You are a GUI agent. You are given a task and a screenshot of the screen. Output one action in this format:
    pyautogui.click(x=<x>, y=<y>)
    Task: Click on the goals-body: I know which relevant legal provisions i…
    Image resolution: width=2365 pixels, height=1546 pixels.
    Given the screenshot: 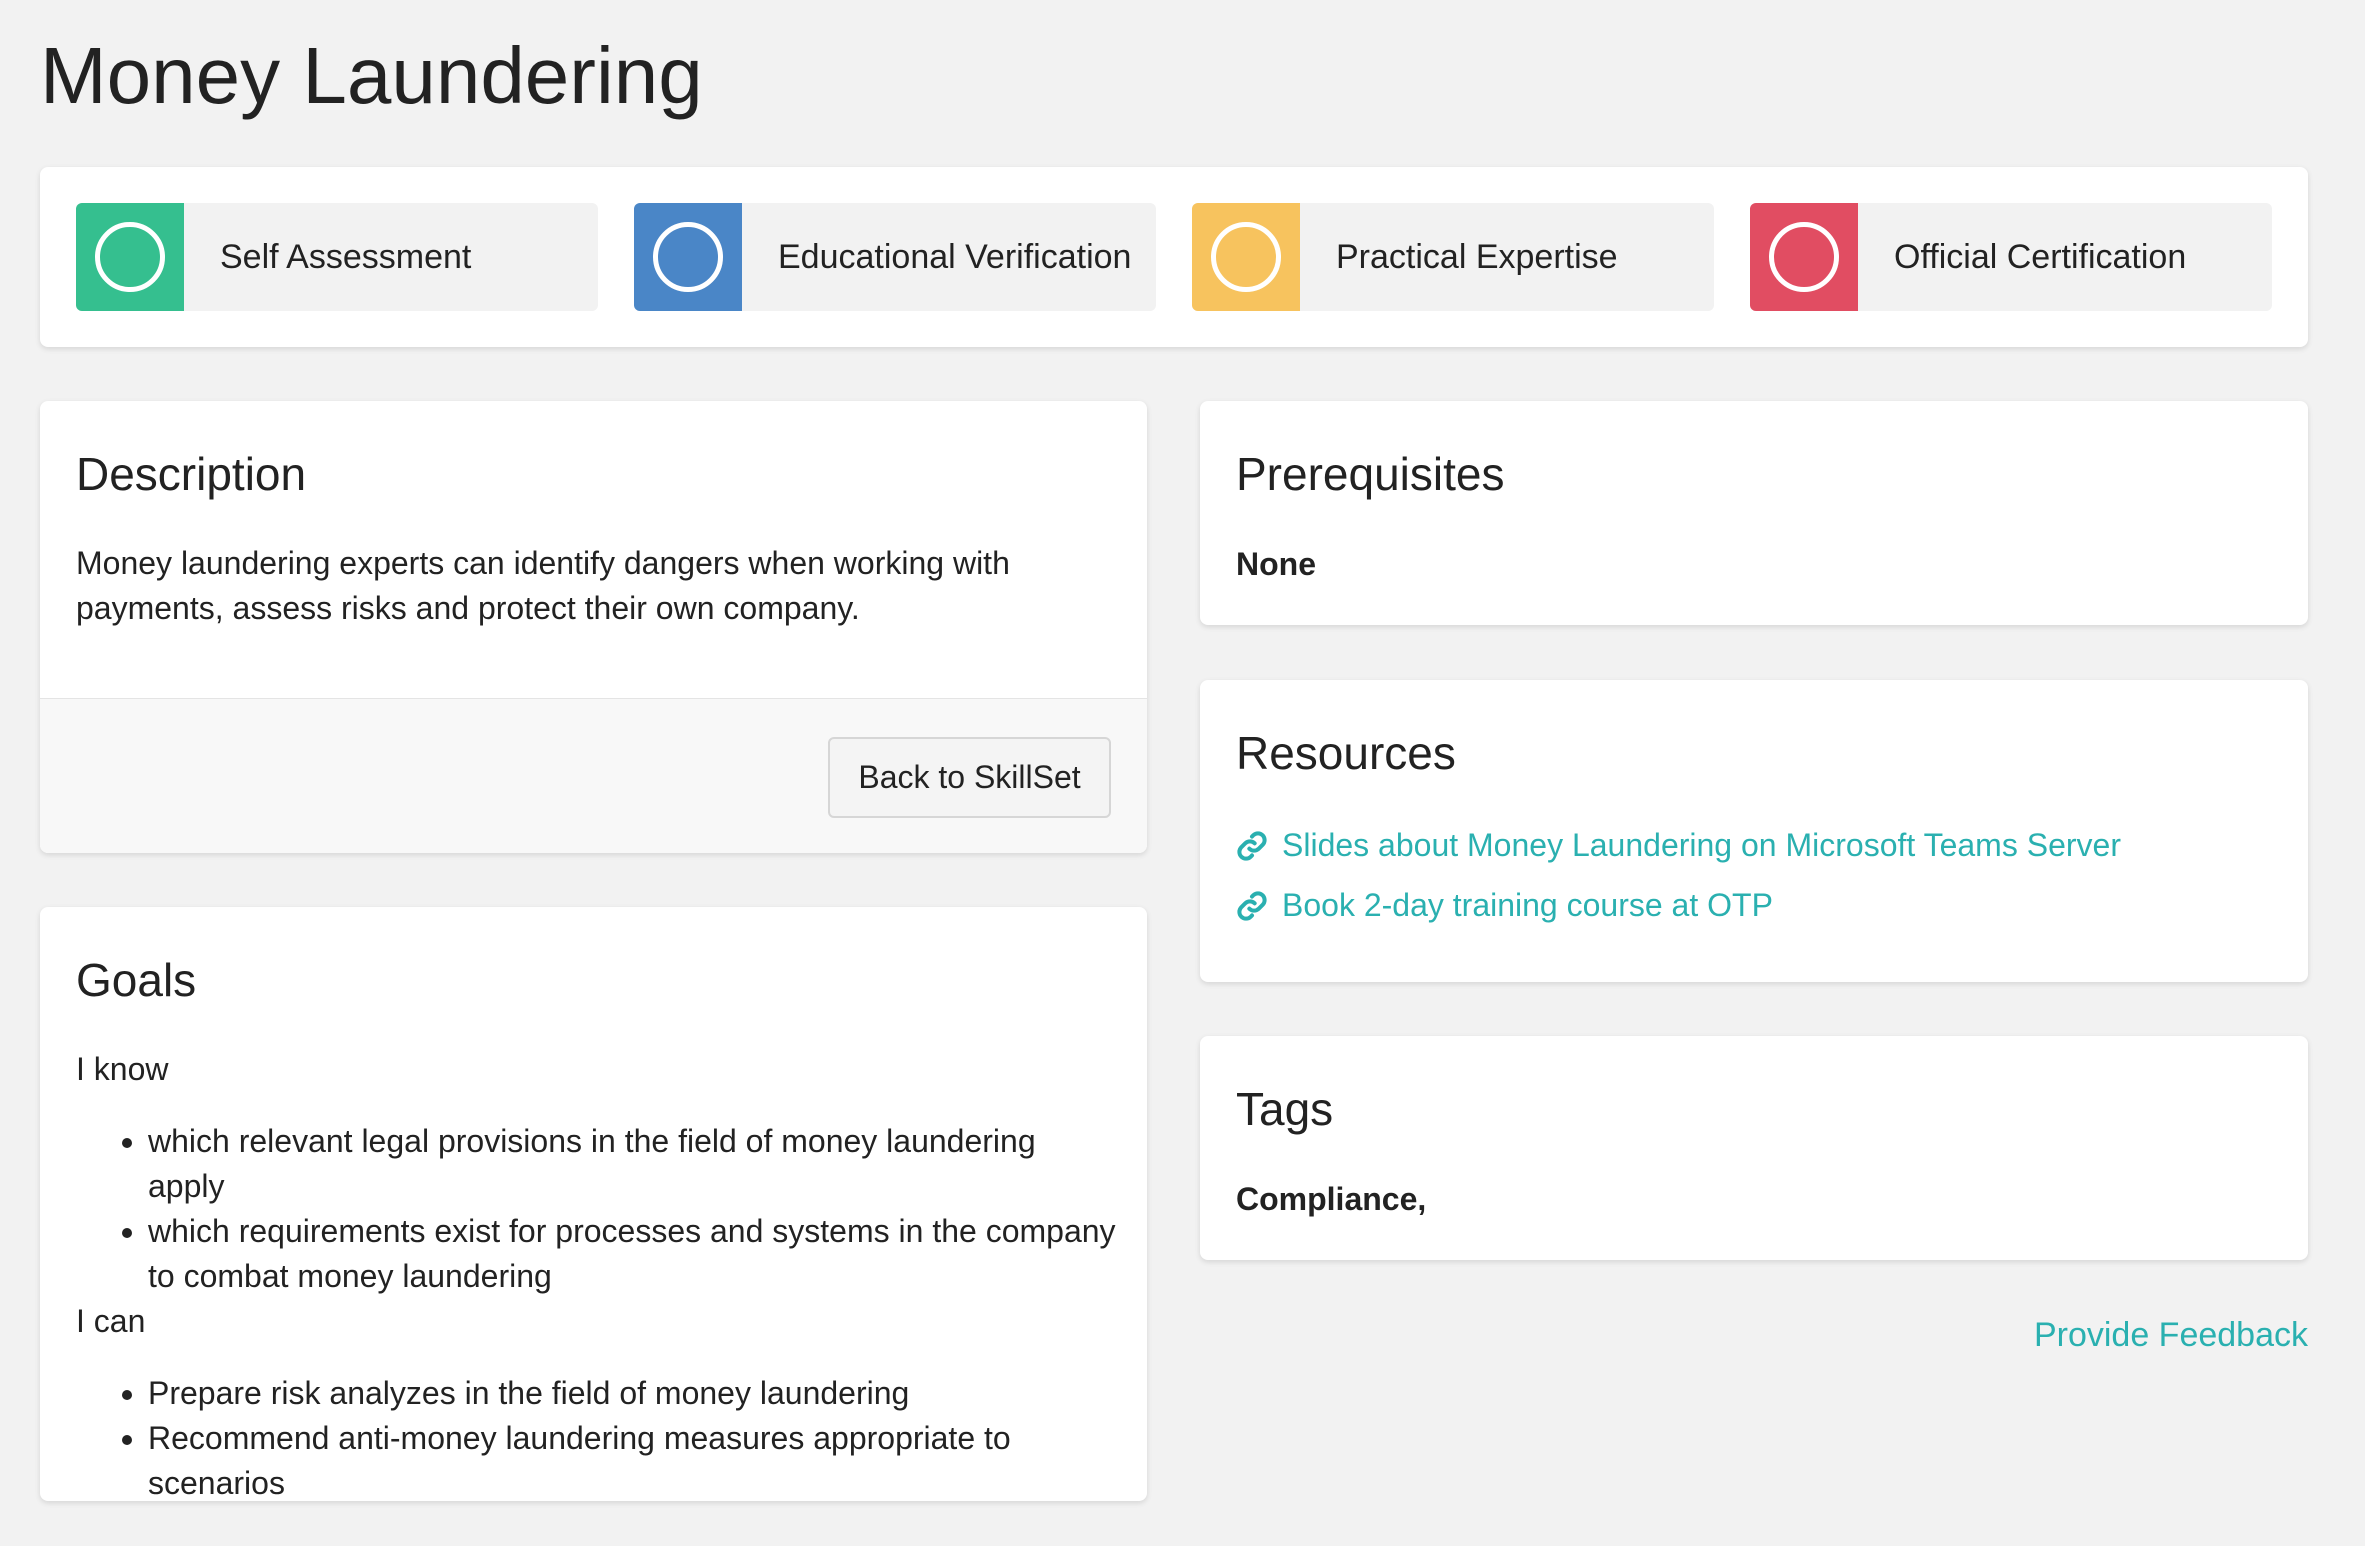 What is the action you would take?
    pyautogui.click(x=596, y=1276)
    